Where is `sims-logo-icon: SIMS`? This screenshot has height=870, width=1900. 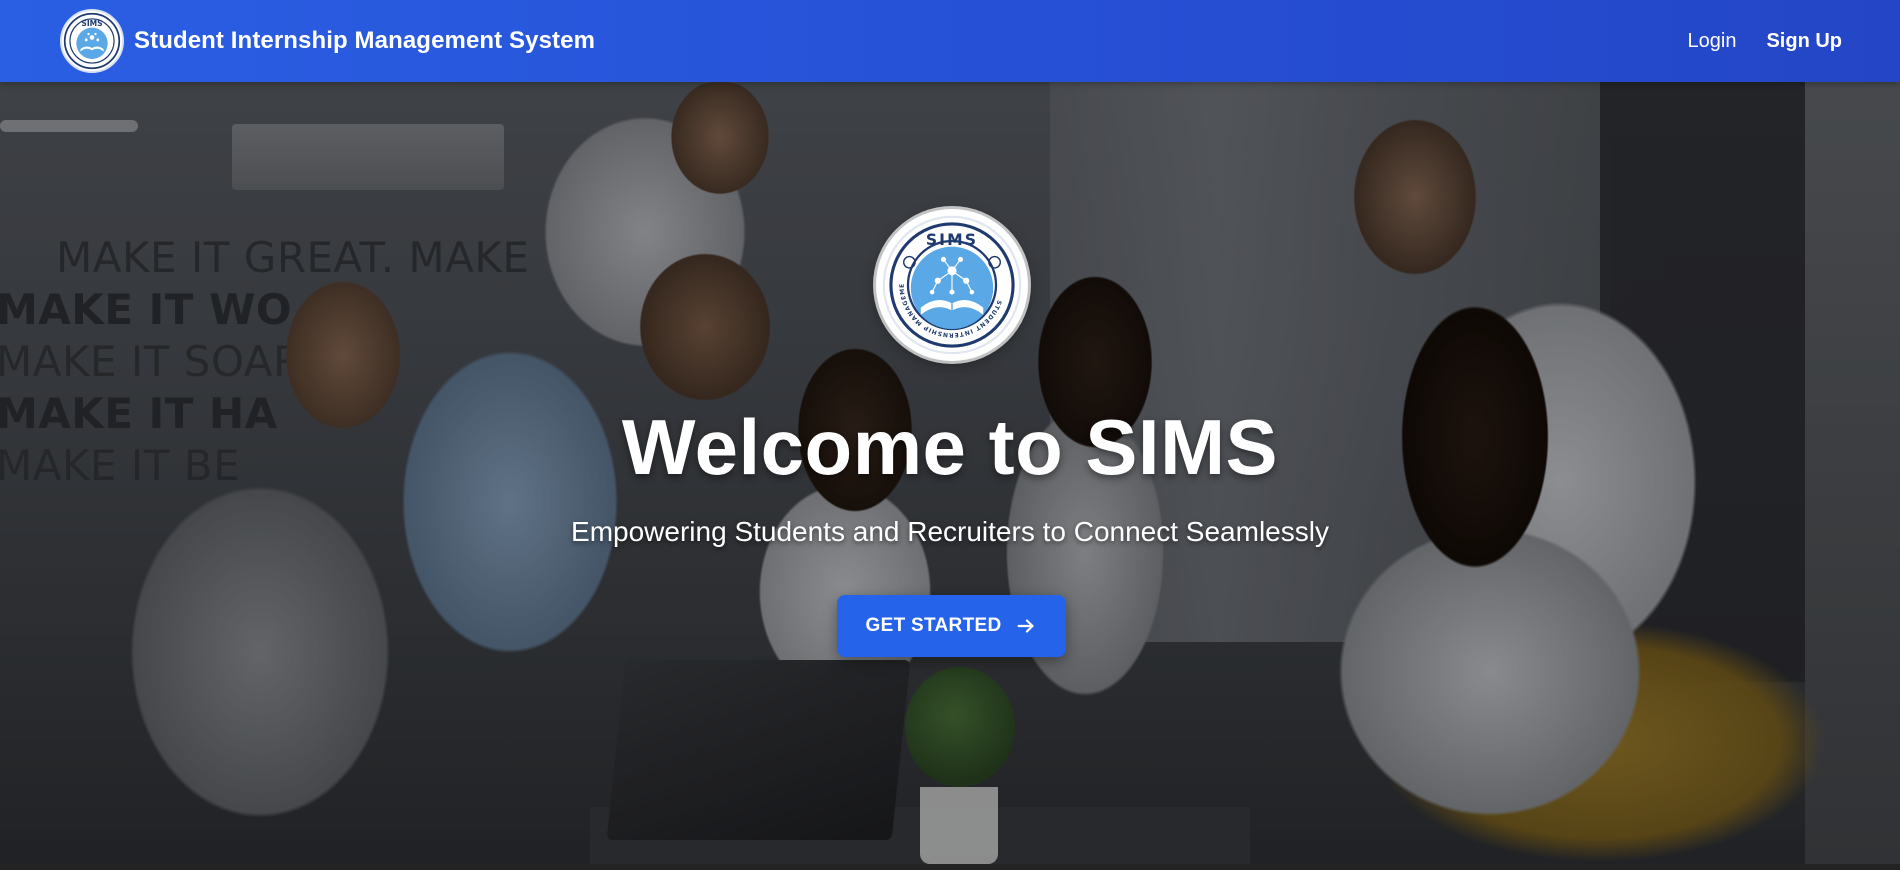 sims-logo-icon: SIMS is located at coordinates (92, 41).